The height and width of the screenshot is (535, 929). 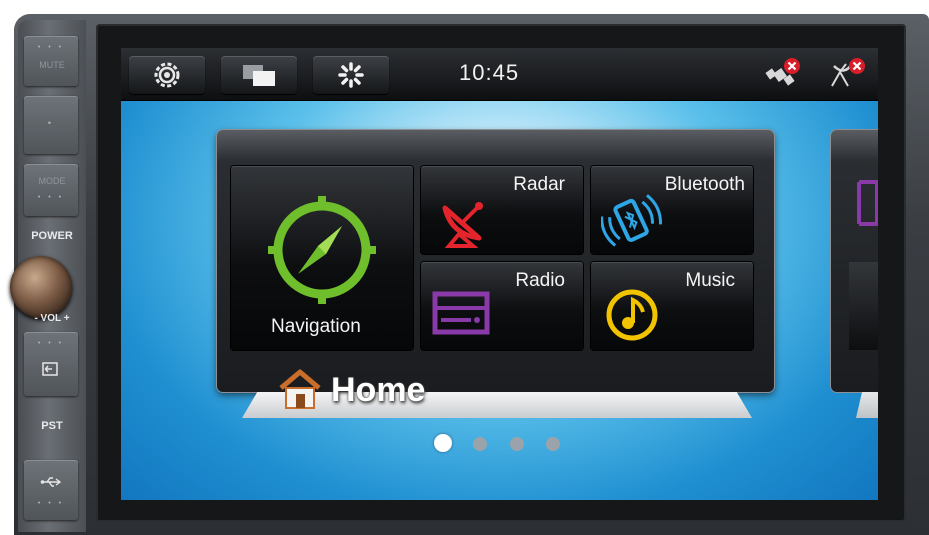 What do you see at coordinates (51, 197) in the screenshot?
I see `mode-dots: • • •` at bounding box center [51, 197].